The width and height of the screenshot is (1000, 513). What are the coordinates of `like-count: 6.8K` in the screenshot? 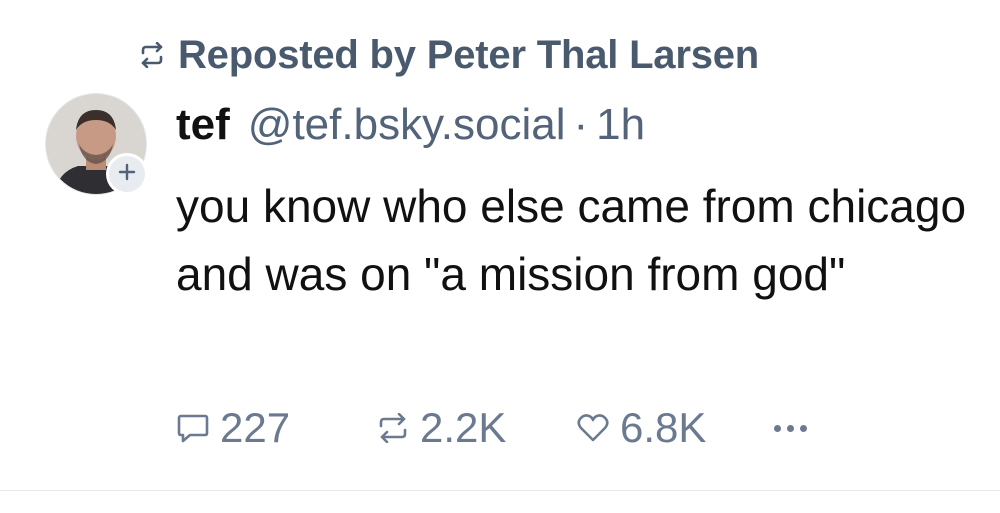 It's located at (663, 427).